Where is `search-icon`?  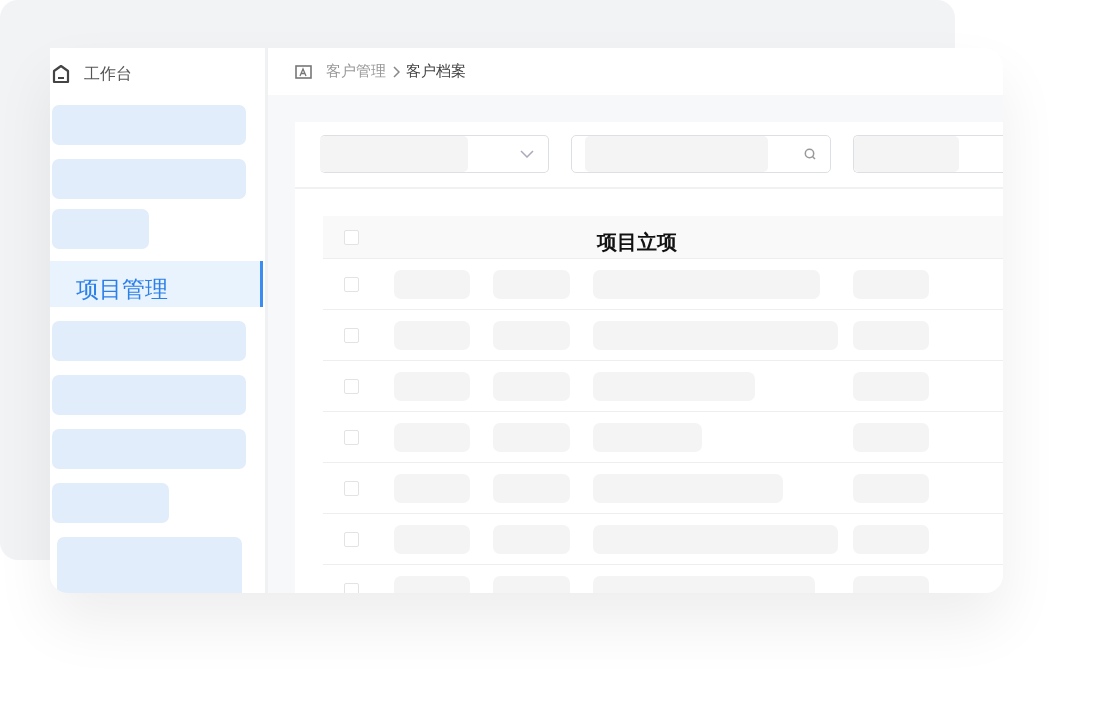
search-icon is located at coordinates (810, 154).